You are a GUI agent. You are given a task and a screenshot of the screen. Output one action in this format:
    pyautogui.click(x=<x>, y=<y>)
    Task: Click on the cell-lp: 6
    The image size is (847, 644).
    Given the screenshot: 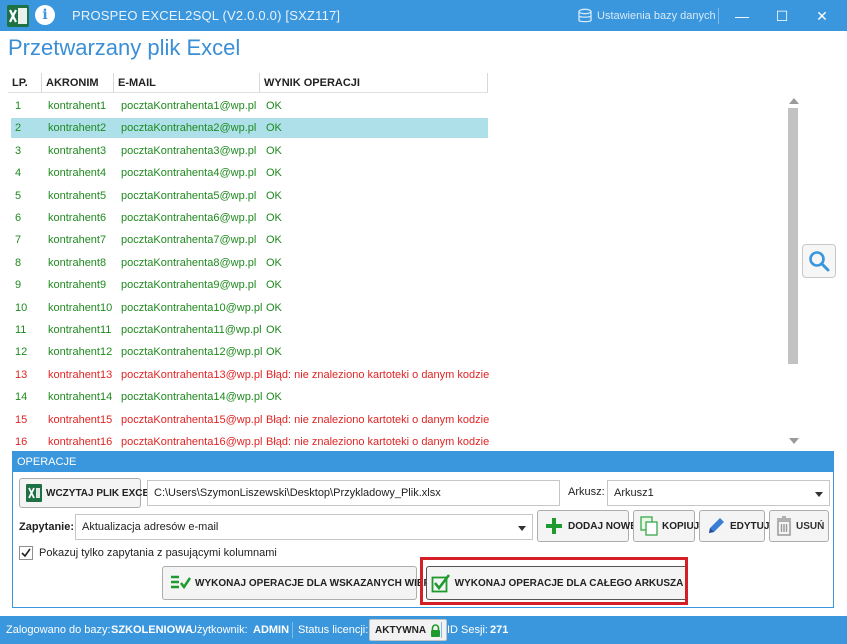 What is the action you would take?
    pyautogui.click(x=18, y=218)
    